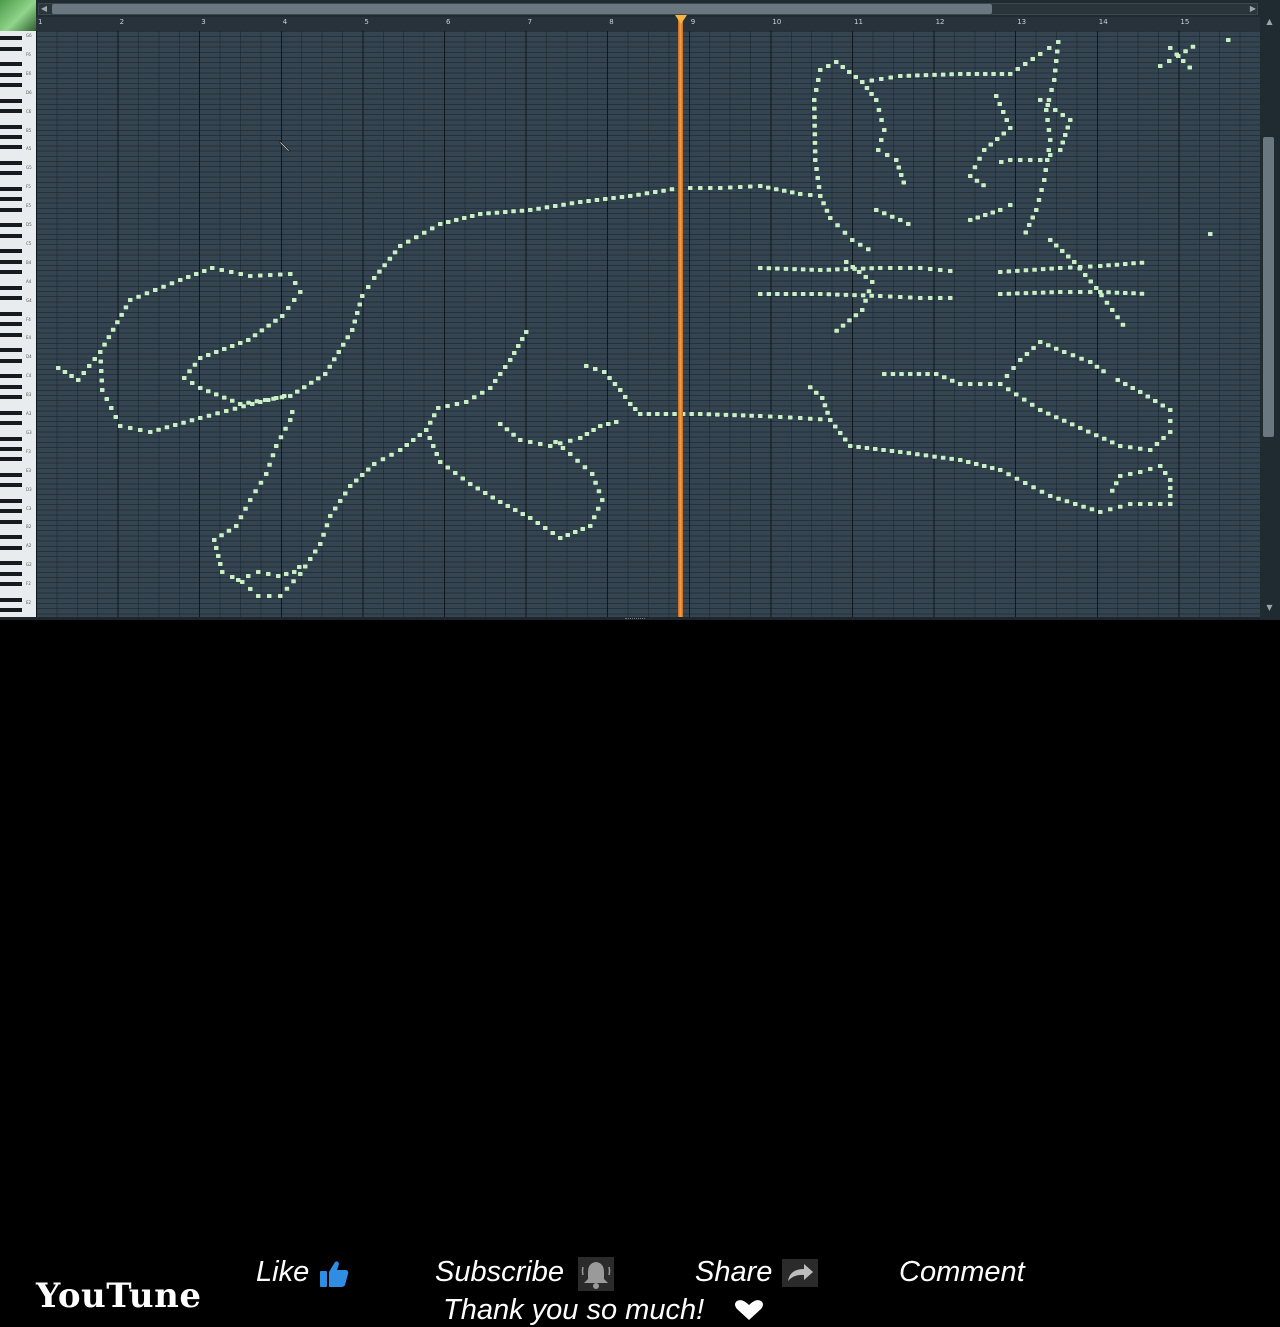 The image size is (1280, 1327). What do you see at coordinates (18, 15) in the screenshot?
I see `corner-tool-icon` at bounding box center [18, 15].